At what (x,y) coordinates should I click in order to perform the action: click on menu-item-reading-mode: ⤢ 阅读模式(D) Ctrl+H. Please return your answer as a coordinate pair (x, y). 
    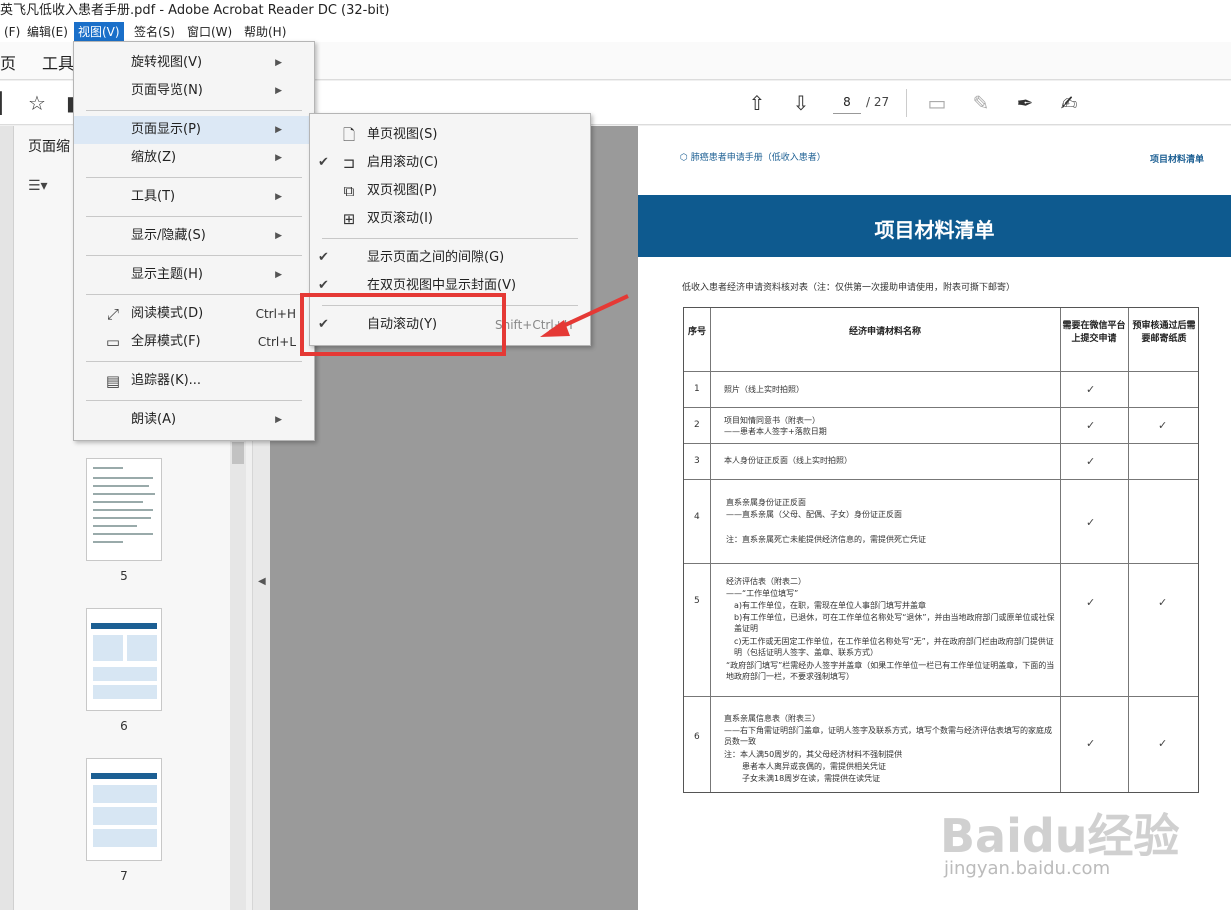
    Looking at the image, I should click on (194, 314).